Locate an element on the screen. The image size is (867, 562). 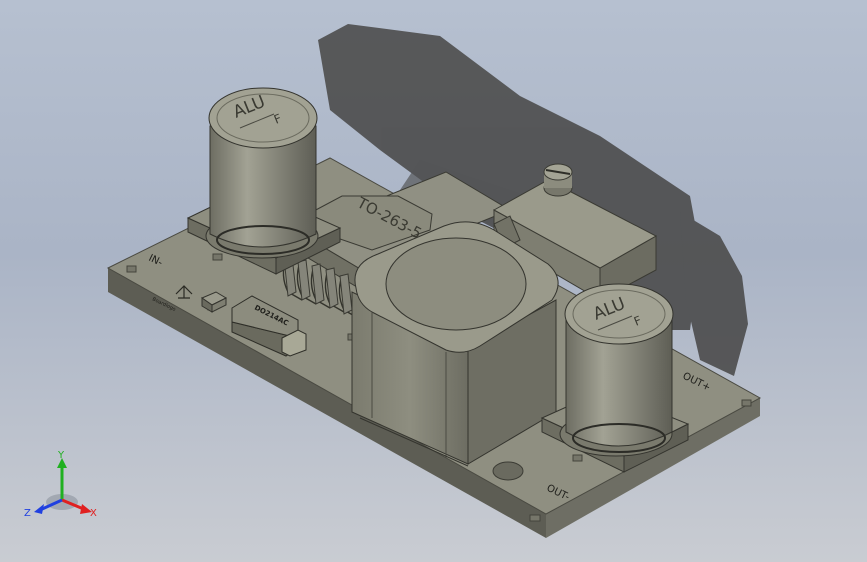
axis-triad: Y X Z is located at coordinates (60, 484).